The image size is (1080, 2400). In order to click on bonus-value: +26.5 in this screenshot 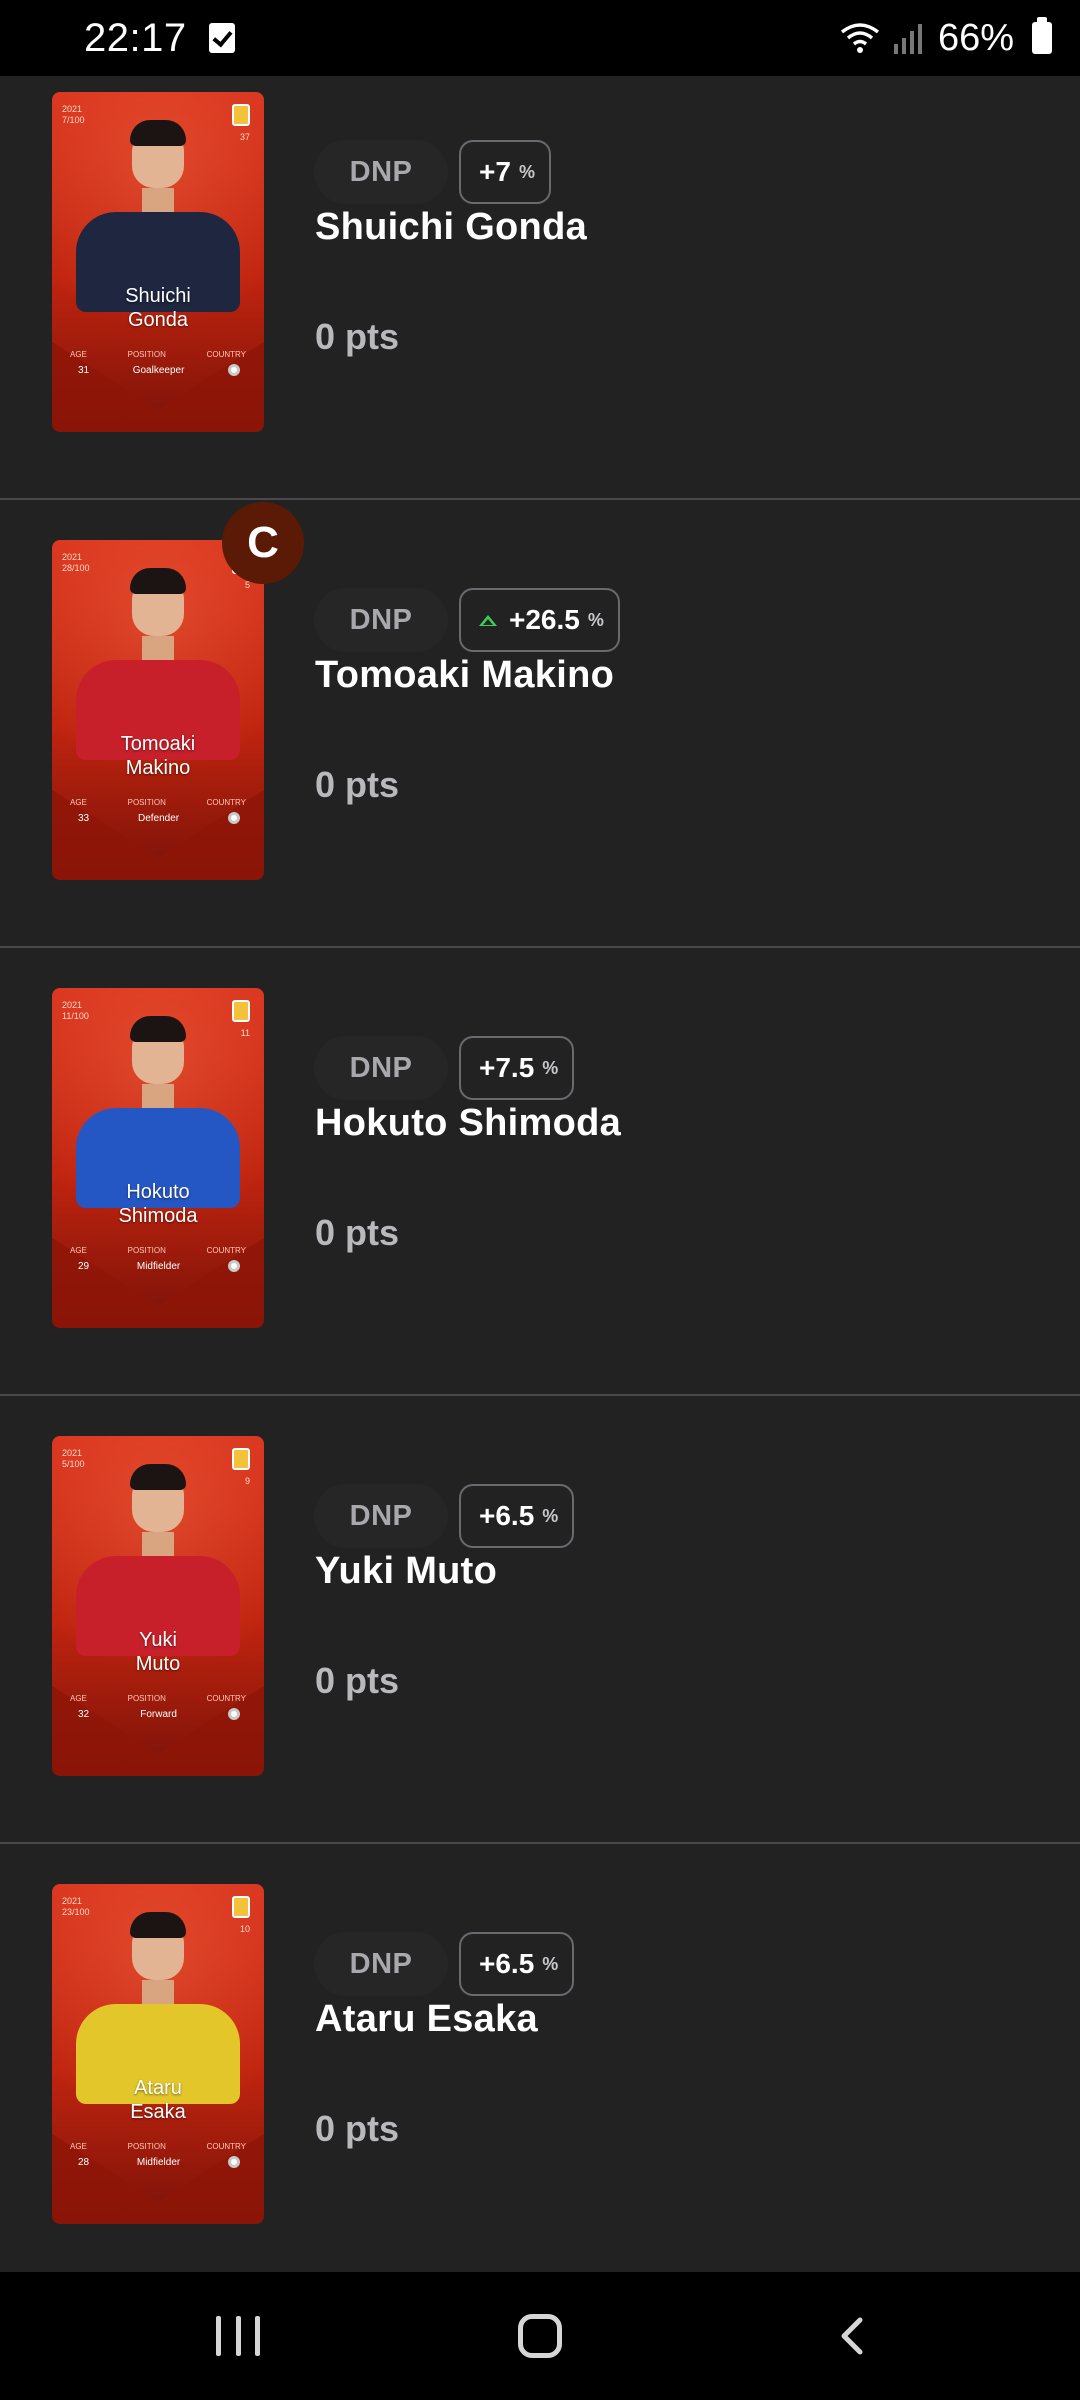, I will do `click(544, 619)`.